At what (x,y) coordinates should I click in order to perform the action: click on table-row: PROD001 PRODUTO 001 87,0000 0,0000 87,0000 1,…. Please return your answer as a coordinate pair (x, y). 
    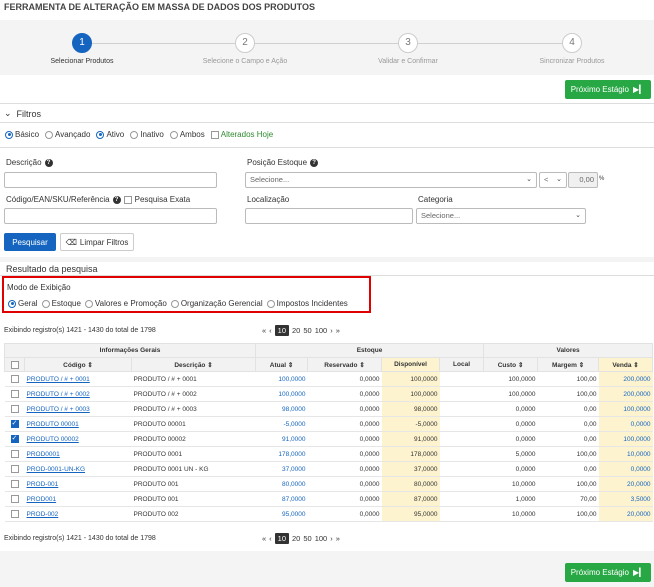
    Looking at the image, I should click on (328, 499).